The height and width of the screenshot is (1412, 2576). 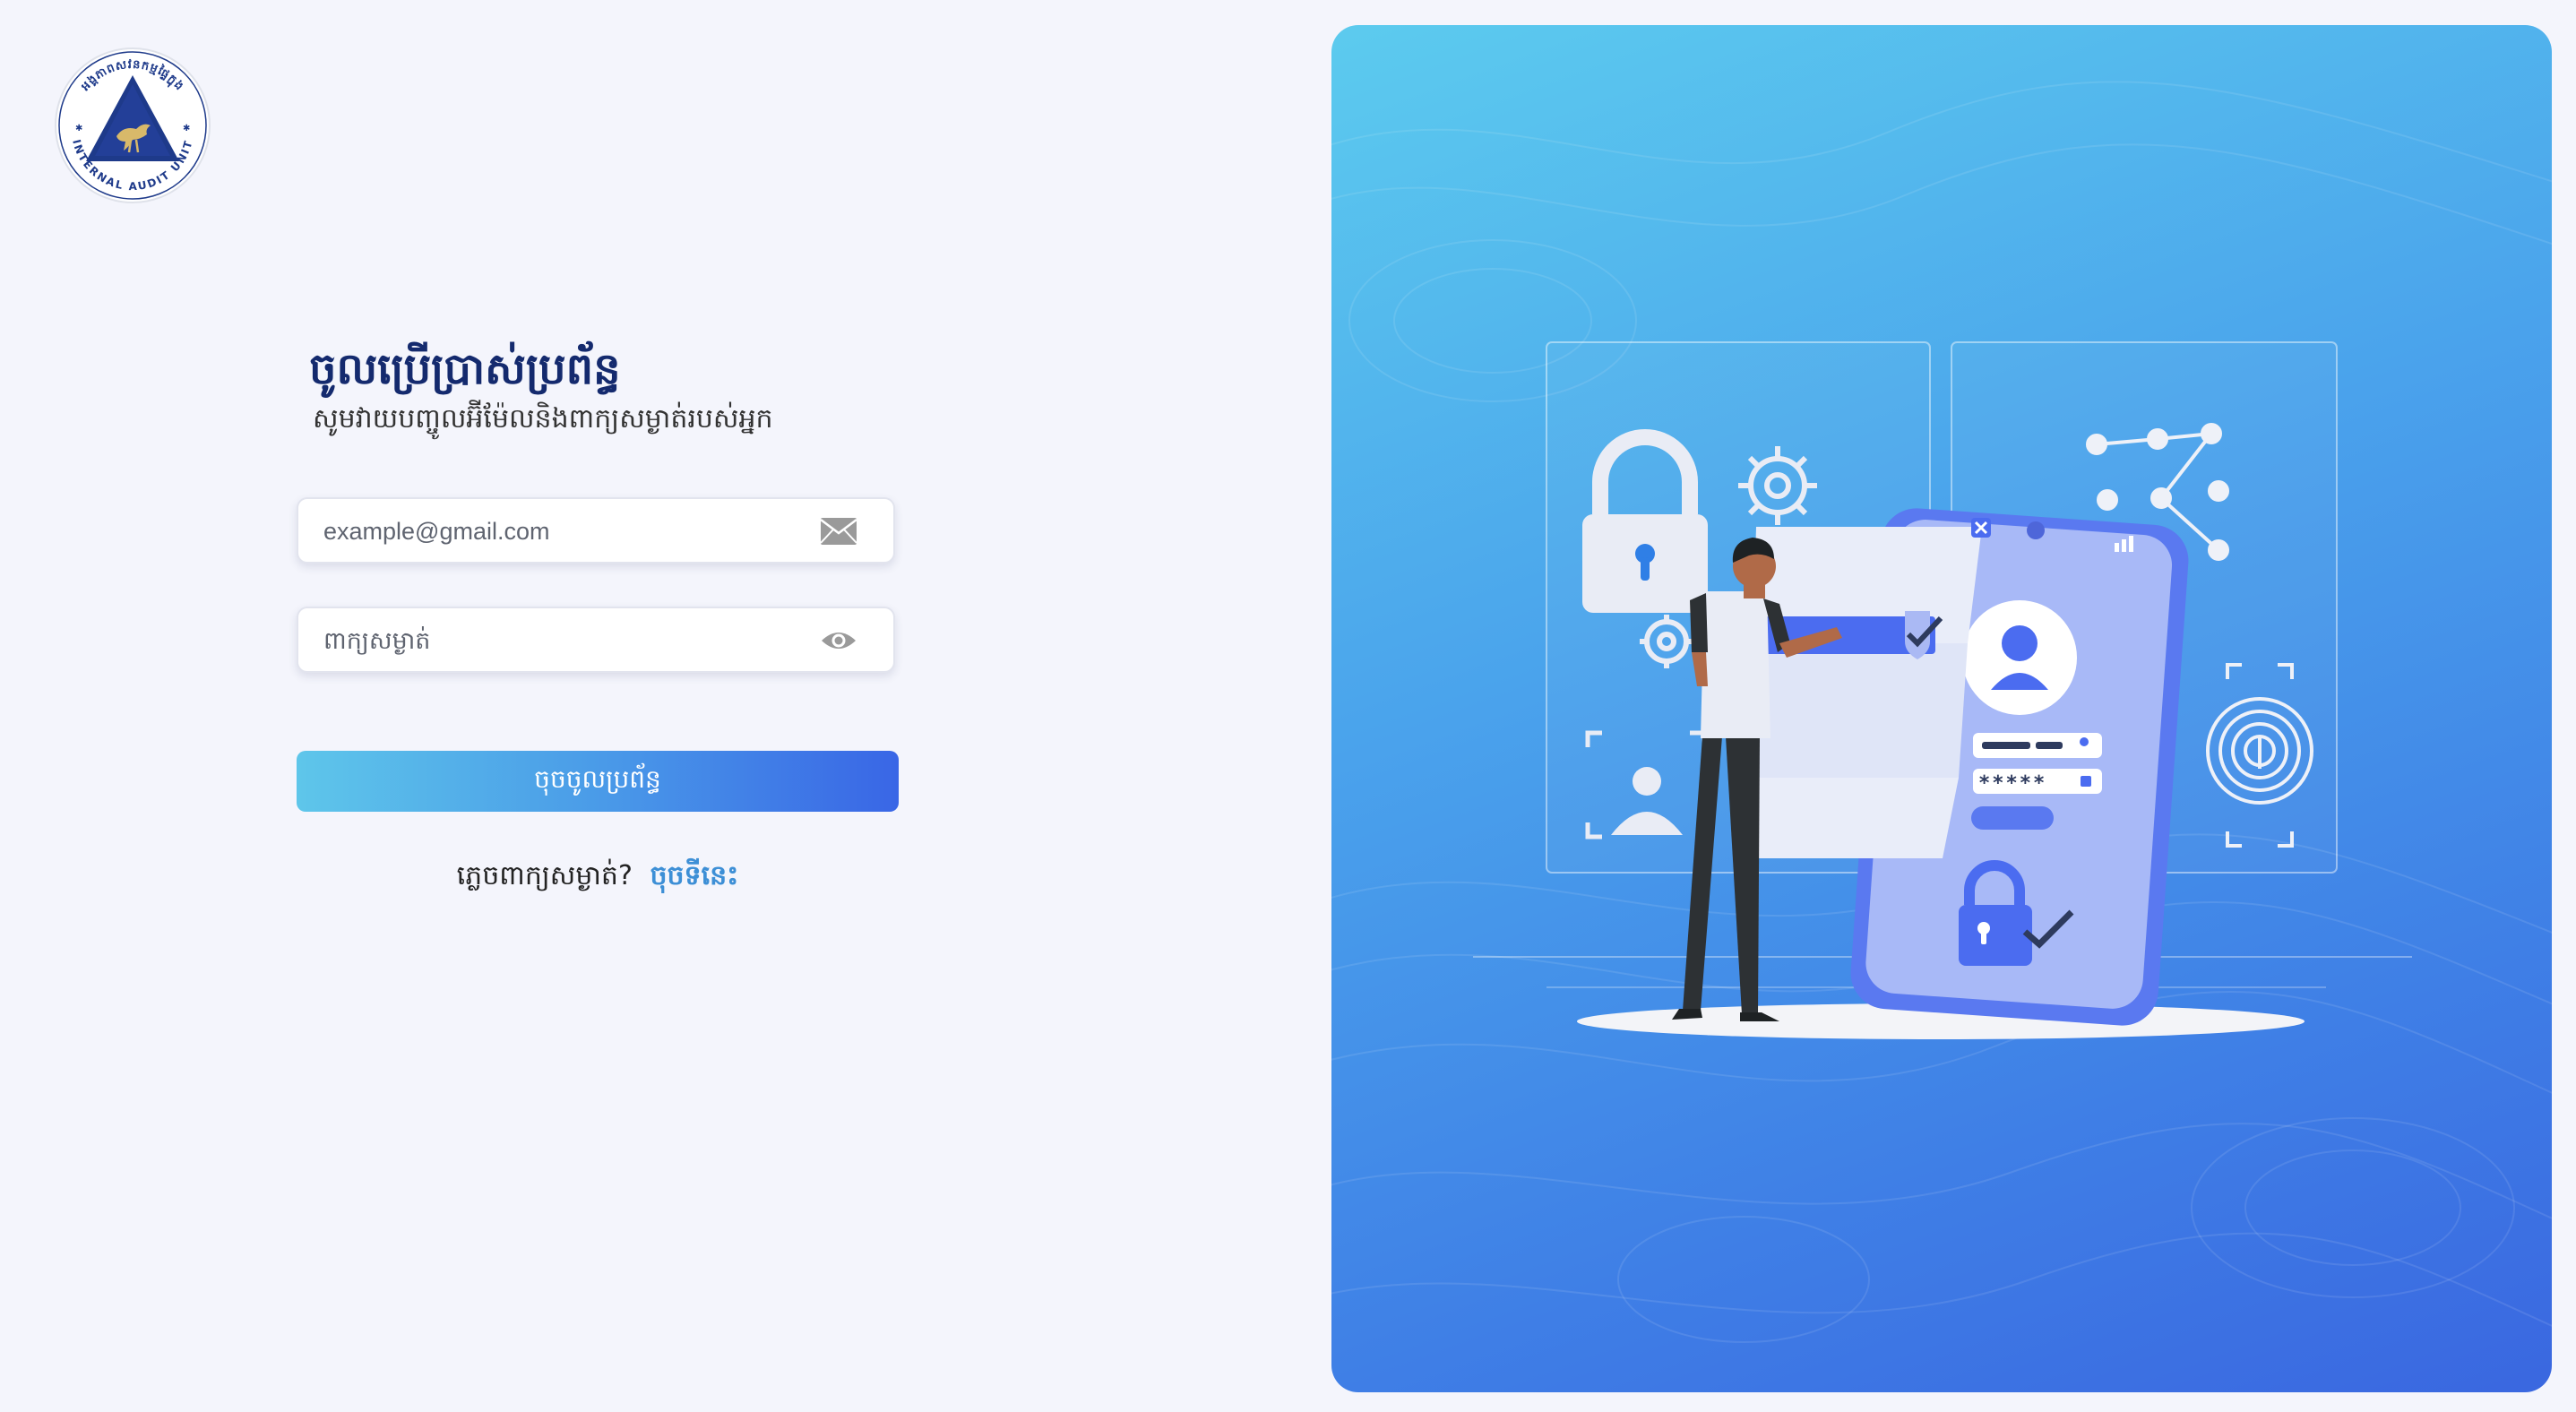 What do you see at coordinates (575, 640) in the screenshot?
I see `password-input` at bounding box center [575, 640].